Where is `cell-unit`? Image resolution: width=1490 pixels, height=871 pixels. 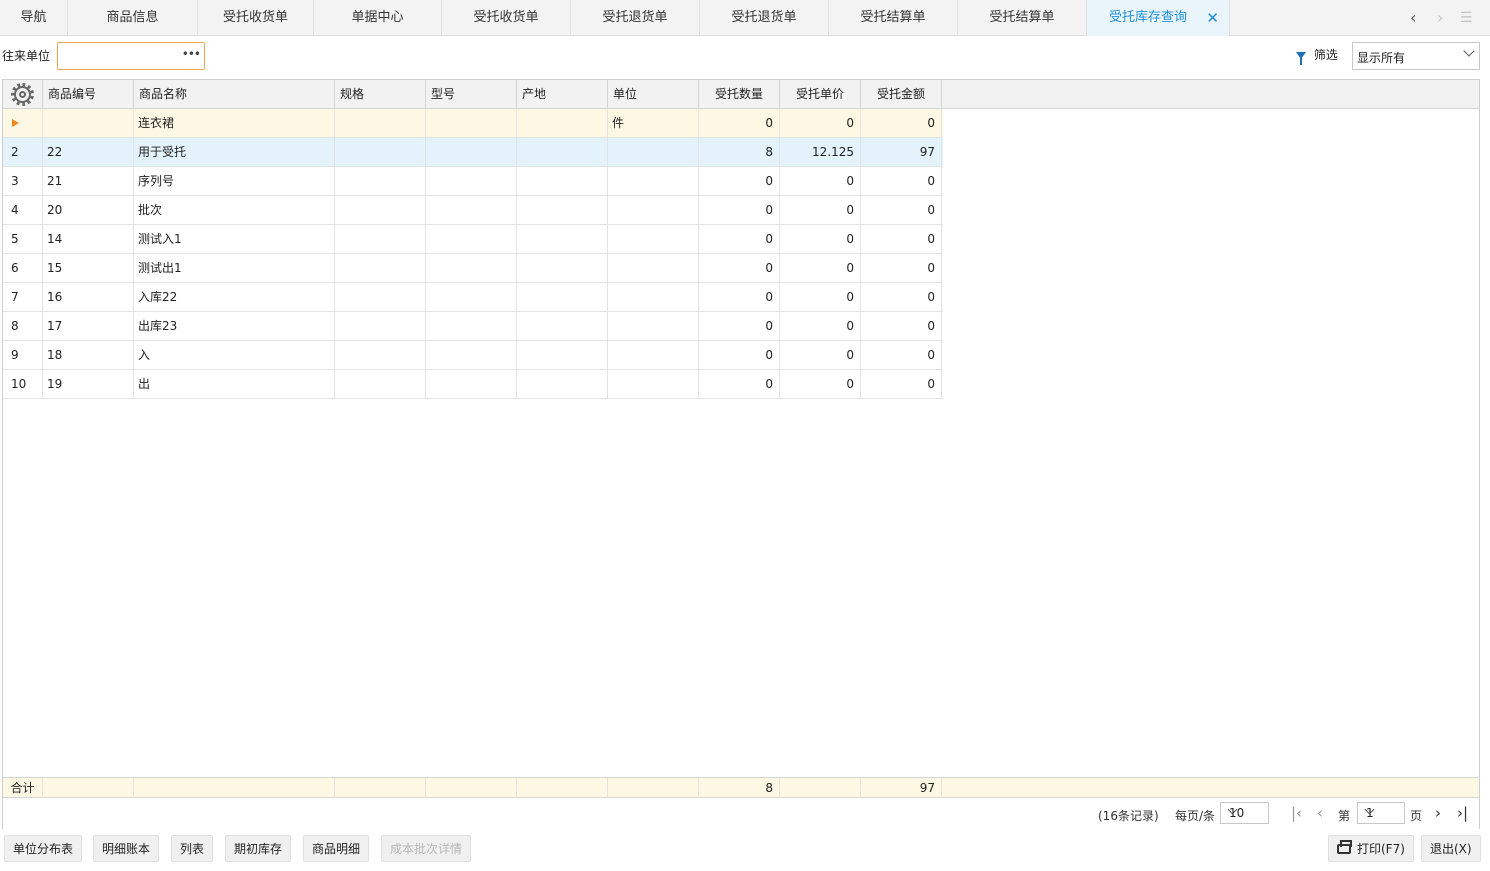
cell-unit is located at coordinates (653, 355).